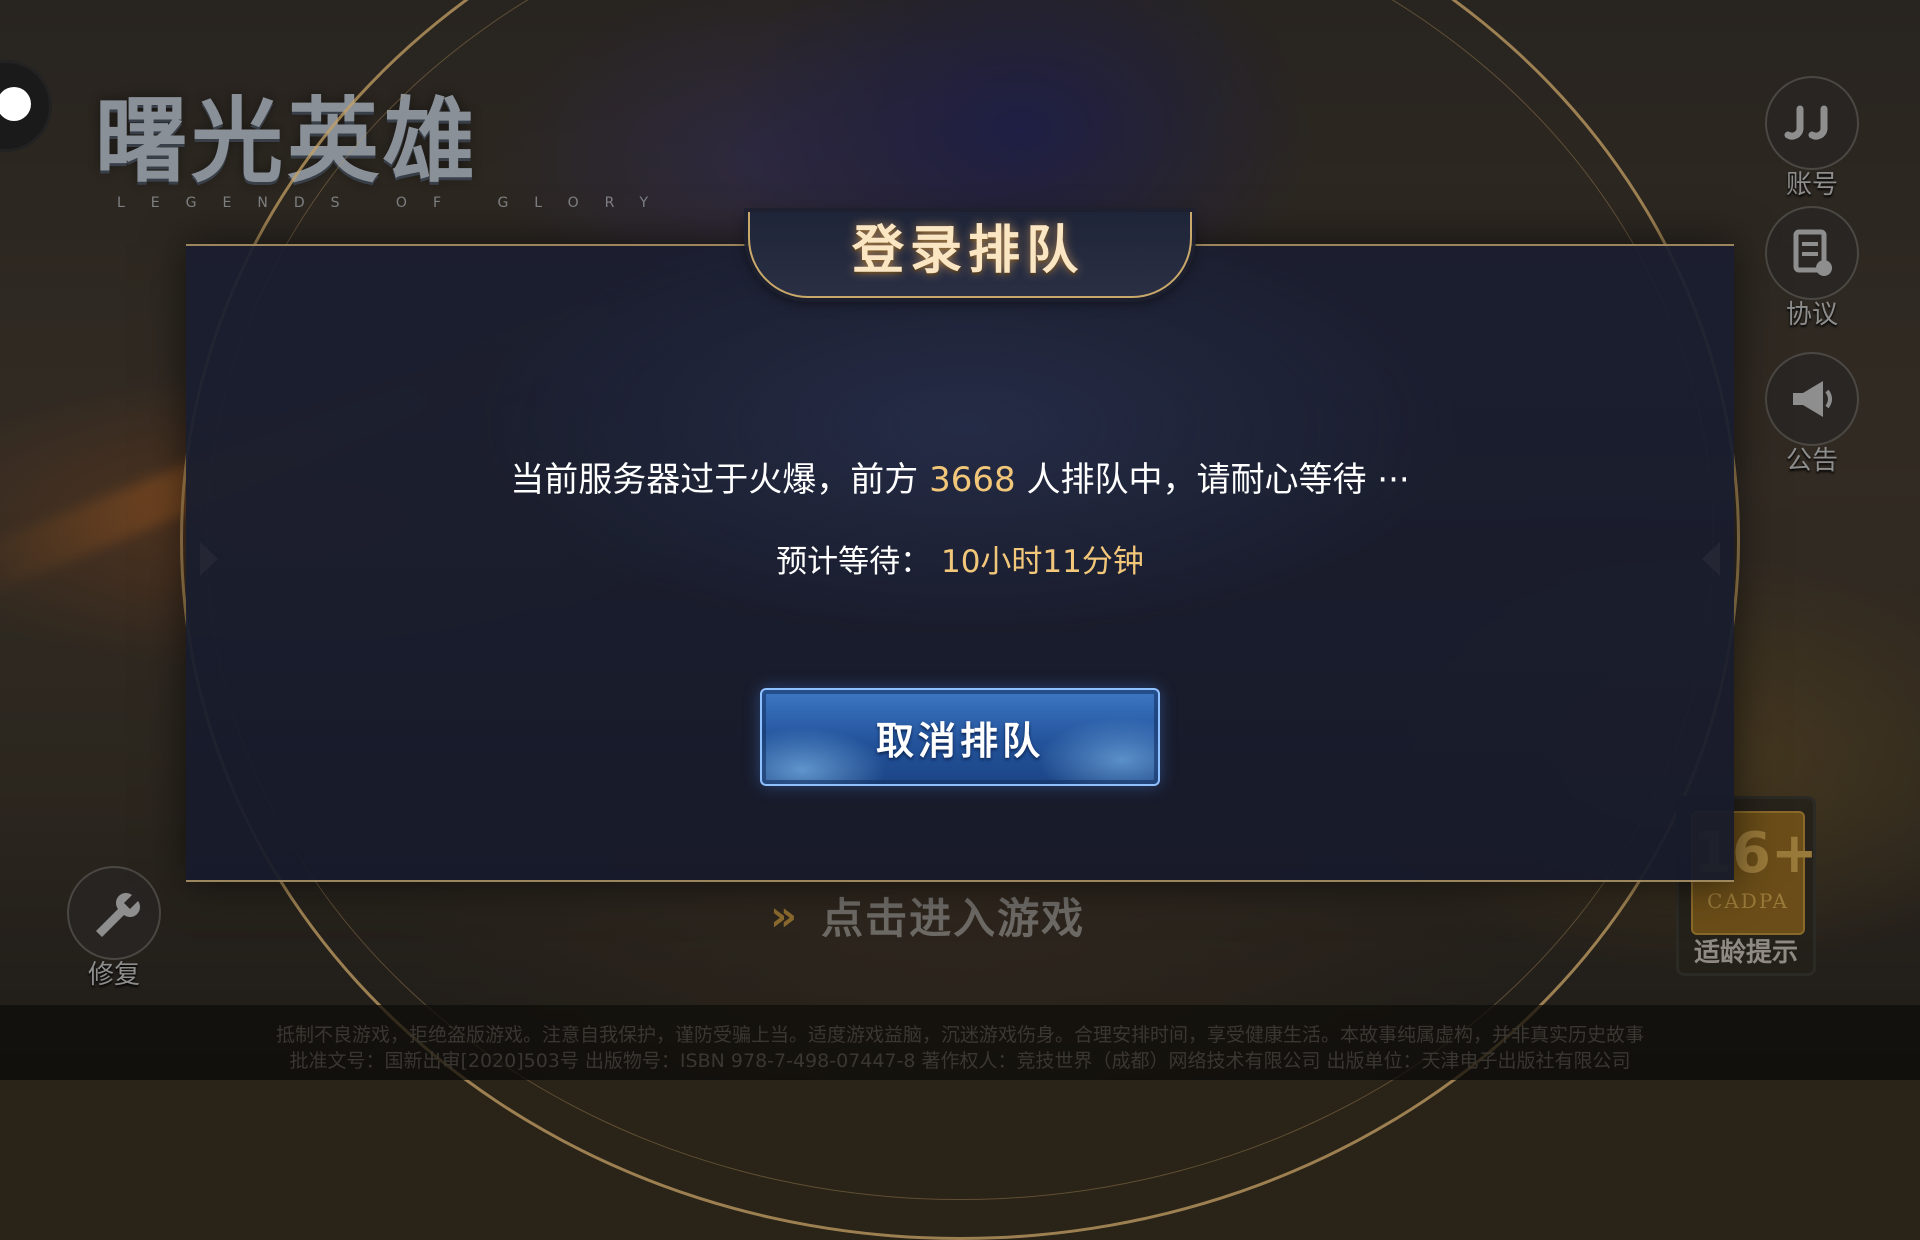  I want to click on estimated-wait-label: 预计等待：, so click(854, 562).